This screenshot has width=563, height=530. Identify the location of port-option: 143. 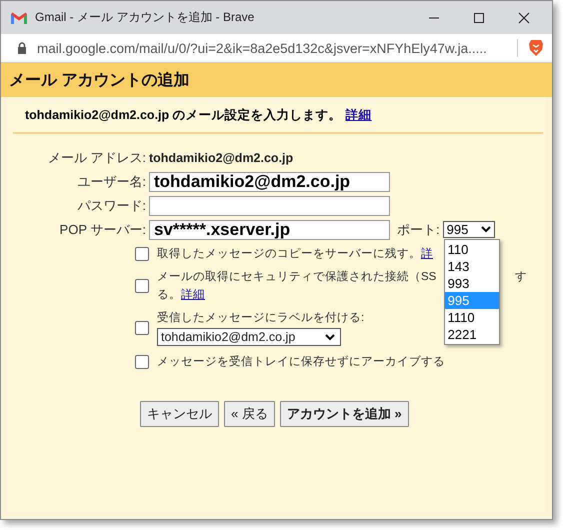
(471, 266).